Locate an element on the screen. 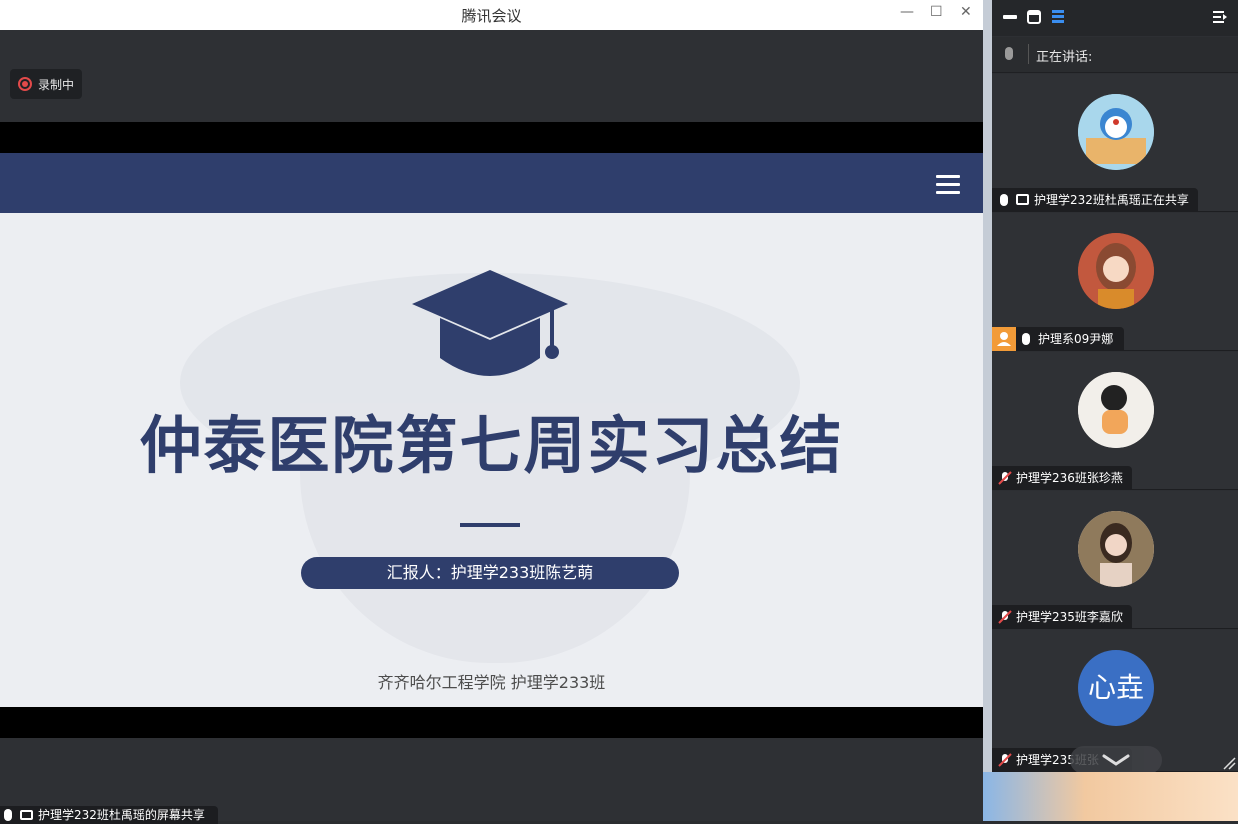 The image size is (1238, 824). screen-share-label: 护理学232班杜禹瑶的屏幕共享 is located at coordinates (121, 815).